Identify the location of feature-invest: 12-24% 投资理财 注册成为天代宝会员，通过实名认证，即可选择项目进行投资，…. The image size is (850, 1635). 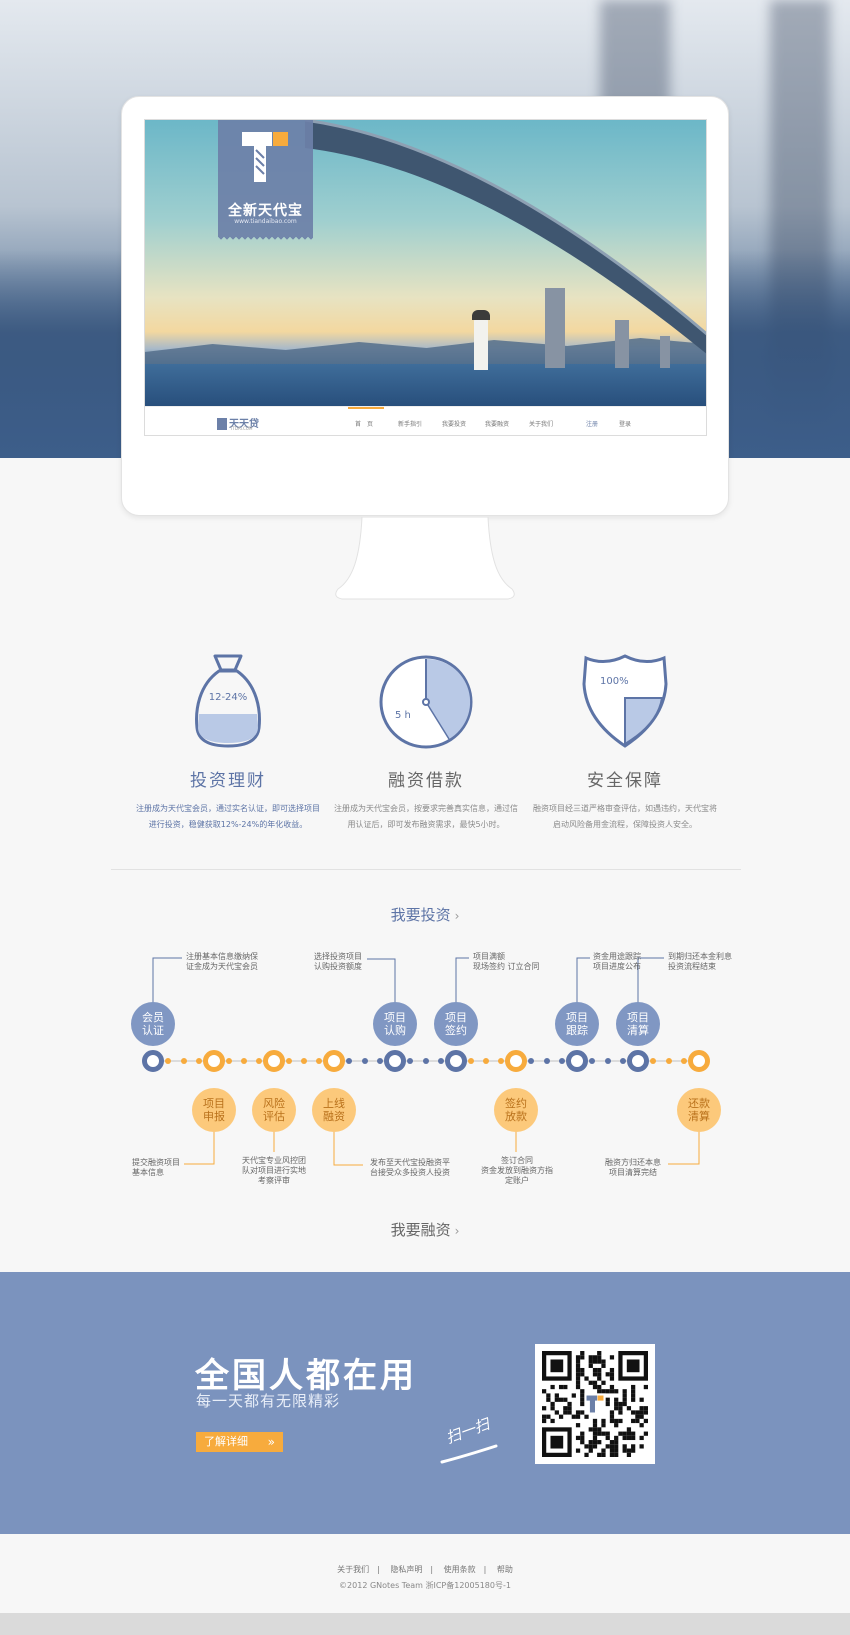
(228, 741).